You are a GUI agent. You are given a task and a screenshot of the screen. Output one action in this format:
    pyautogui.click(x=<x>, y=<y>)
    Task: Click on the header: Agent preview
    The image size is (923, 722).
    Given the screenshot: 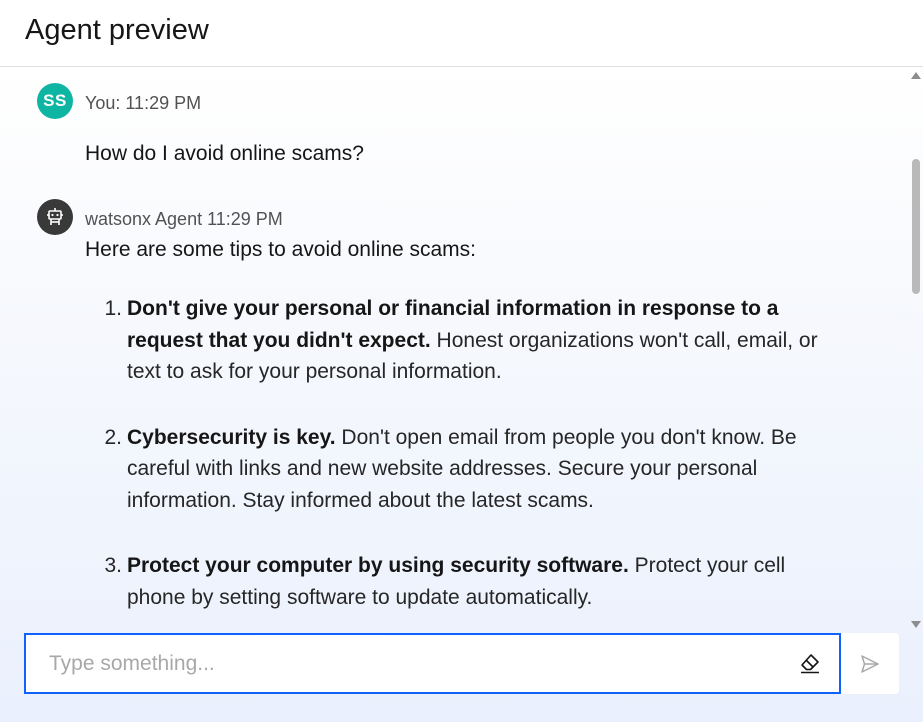 What is the action you would take?
    pyautogui.click(x=461, y=33)
    